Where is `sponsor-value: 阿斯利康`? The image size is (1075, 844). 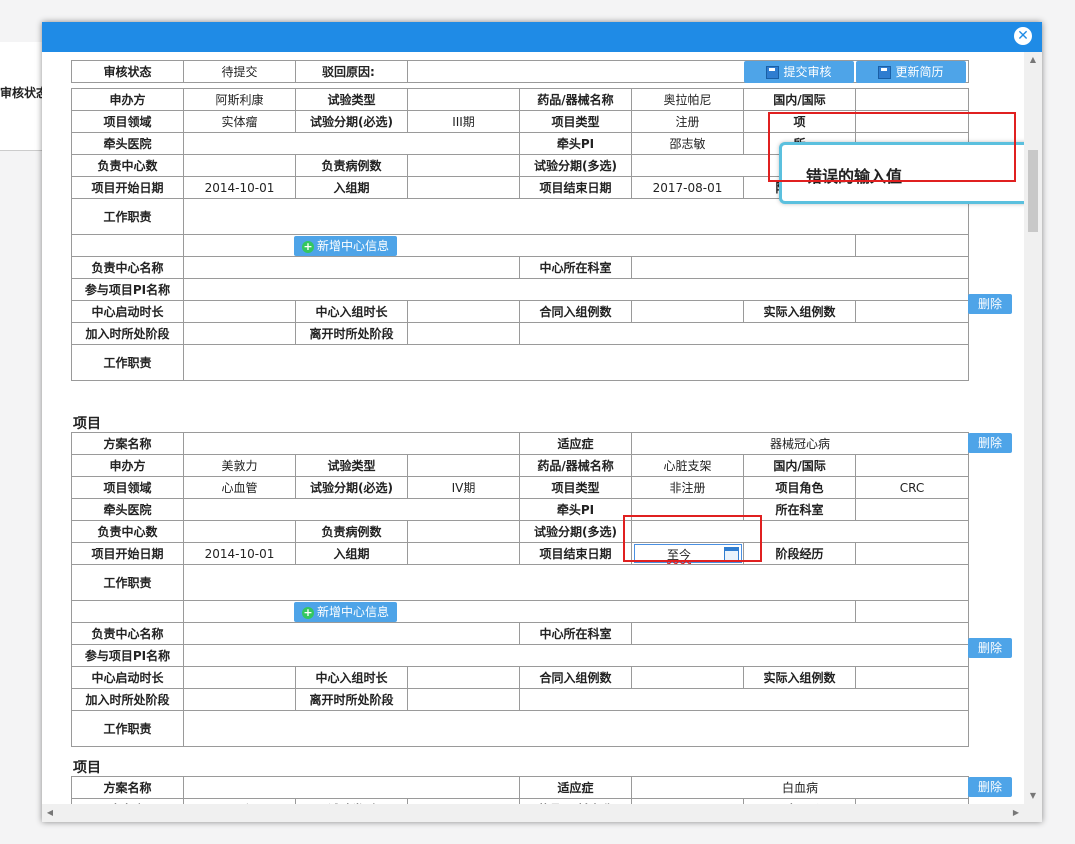 sponsor-value: 阿斯利康 is located at coordinates (239, 99).